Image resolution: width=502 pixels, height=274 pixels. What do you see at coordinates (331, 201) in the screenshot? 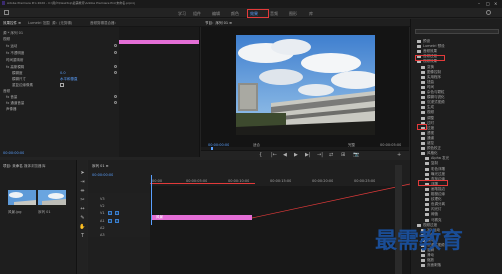
I see `annotation-arrow` at bounding box center [331, 201].